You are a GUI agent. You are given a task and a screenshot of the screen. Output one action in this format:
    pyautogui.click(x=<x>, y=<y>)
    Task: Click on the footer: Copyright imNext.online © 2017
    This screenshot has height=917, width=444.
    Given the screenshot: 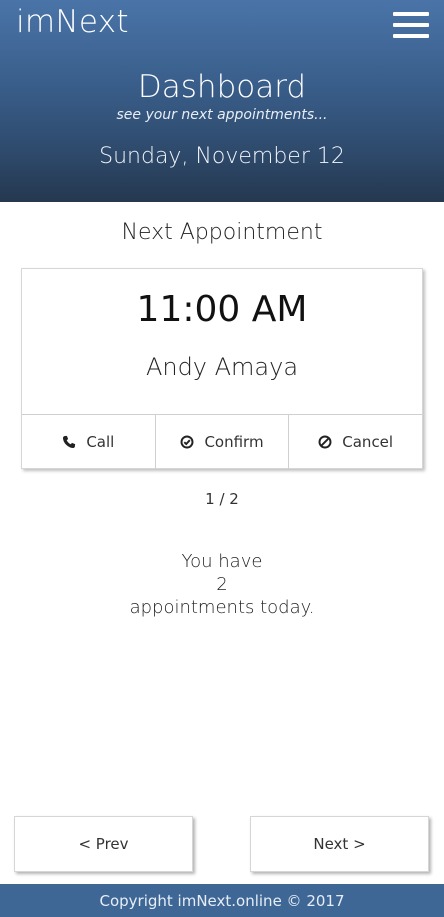 What is the action you would take?
    pyautogui.click(x=222, y=900)
    